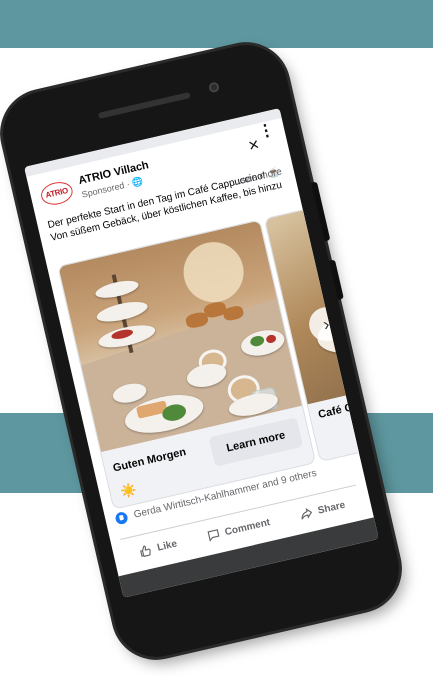 Image resolution: width=433 pixels, height=677 pixels. Describe the element at coordinates (145, 551) in the screenshot. I see `thumbs-up-icon` at that location.